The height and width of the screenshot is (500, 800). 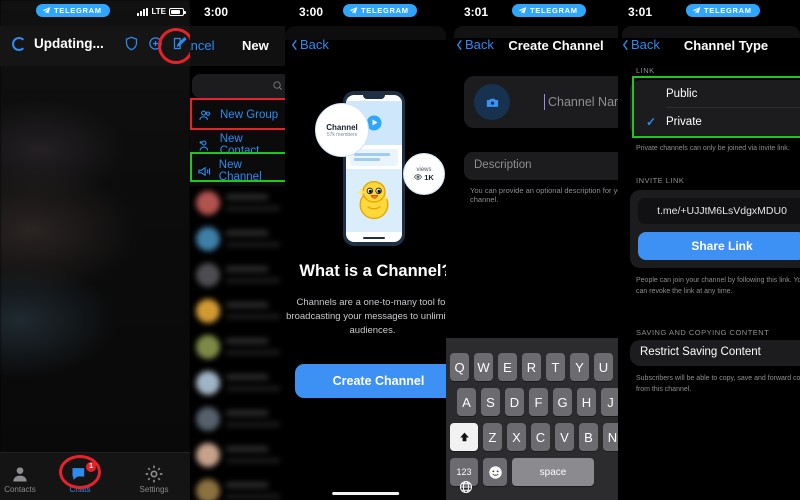 What do you see at coordinates (541, 166) in the screenshot?
I see `description-card: Description` at bounding box center [541, 166].